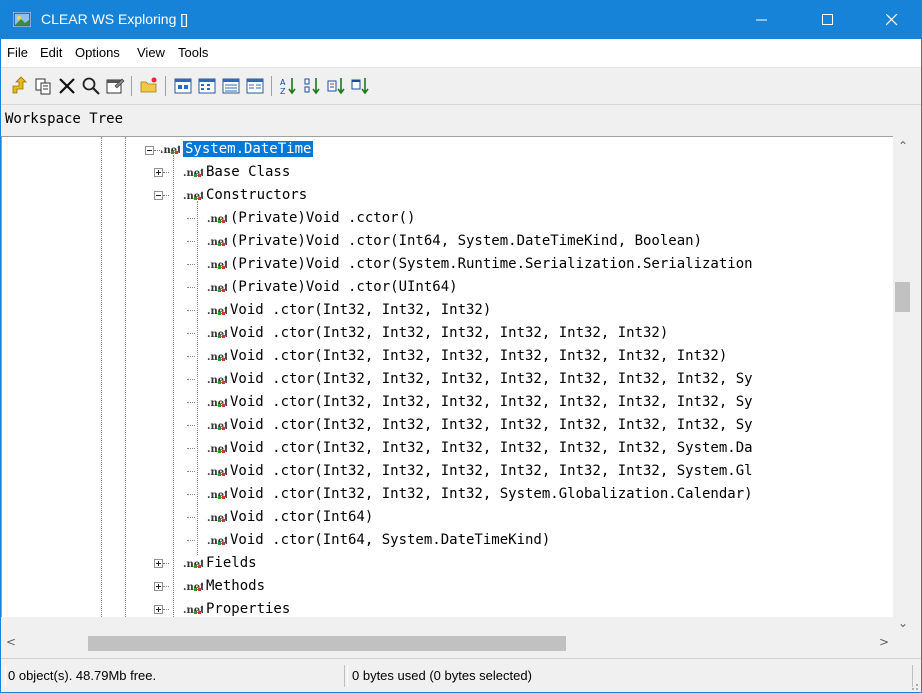  What do you see at coordinates (236, 607) in the screenshot?
I see `tree-node-properties: .net Properties` at bounding box center [236, 607].